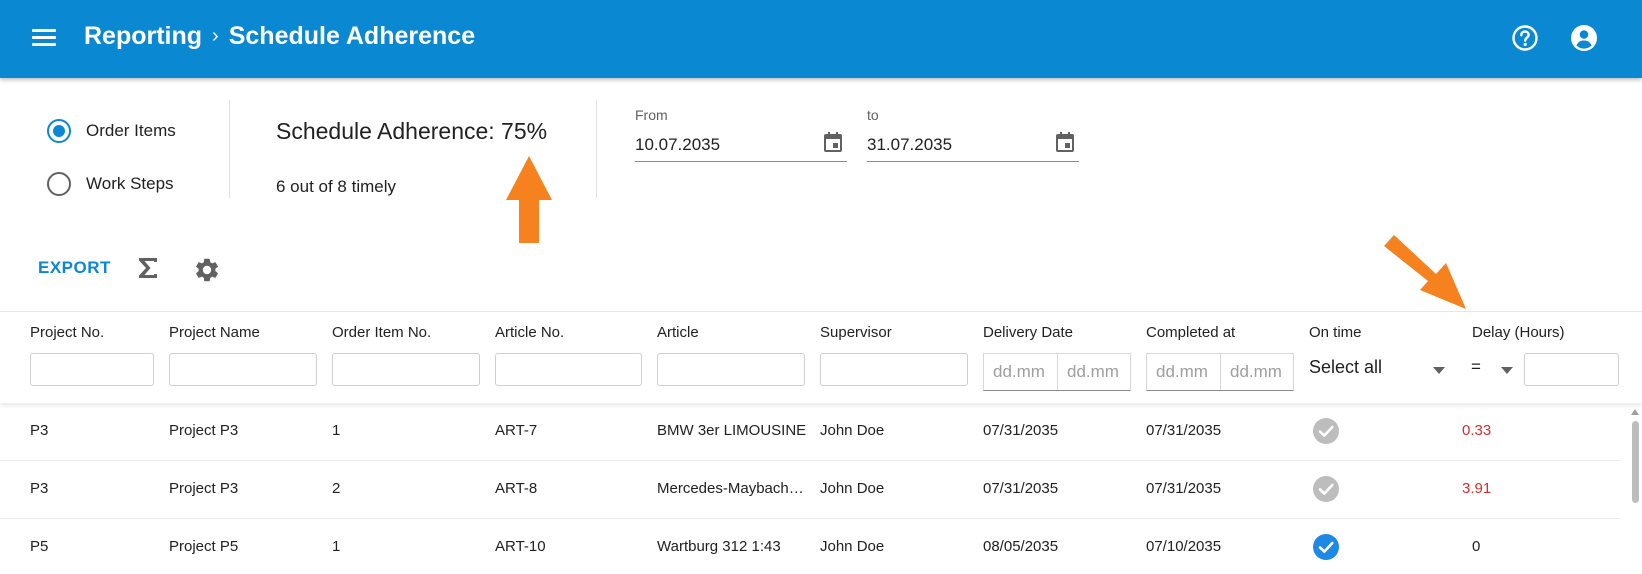 The image size is (1642, 574). I want to click on filter-on-time-value: Select all, so click(1346, 367).